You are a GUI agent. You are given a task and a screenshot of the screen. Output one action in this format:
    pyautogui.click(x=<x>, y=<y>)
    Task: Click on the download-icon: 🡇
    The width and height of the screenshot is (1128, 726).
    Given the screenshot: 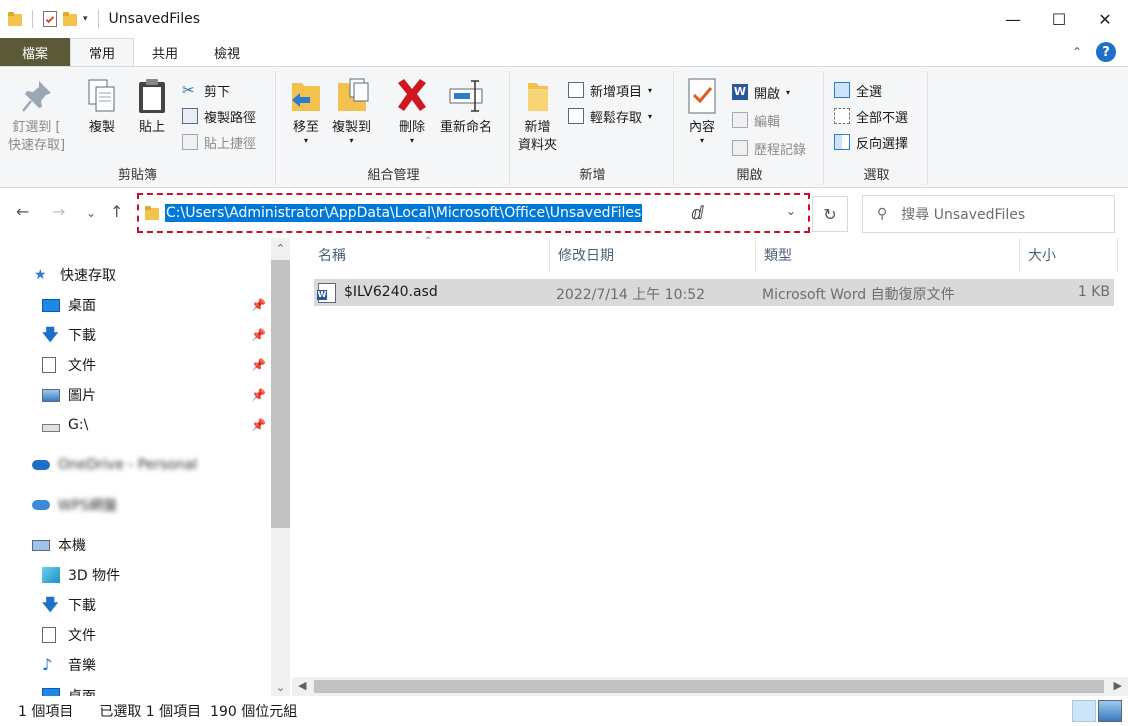 What is the action you would take?
    pyautogui.click(x=50, y=604)
    